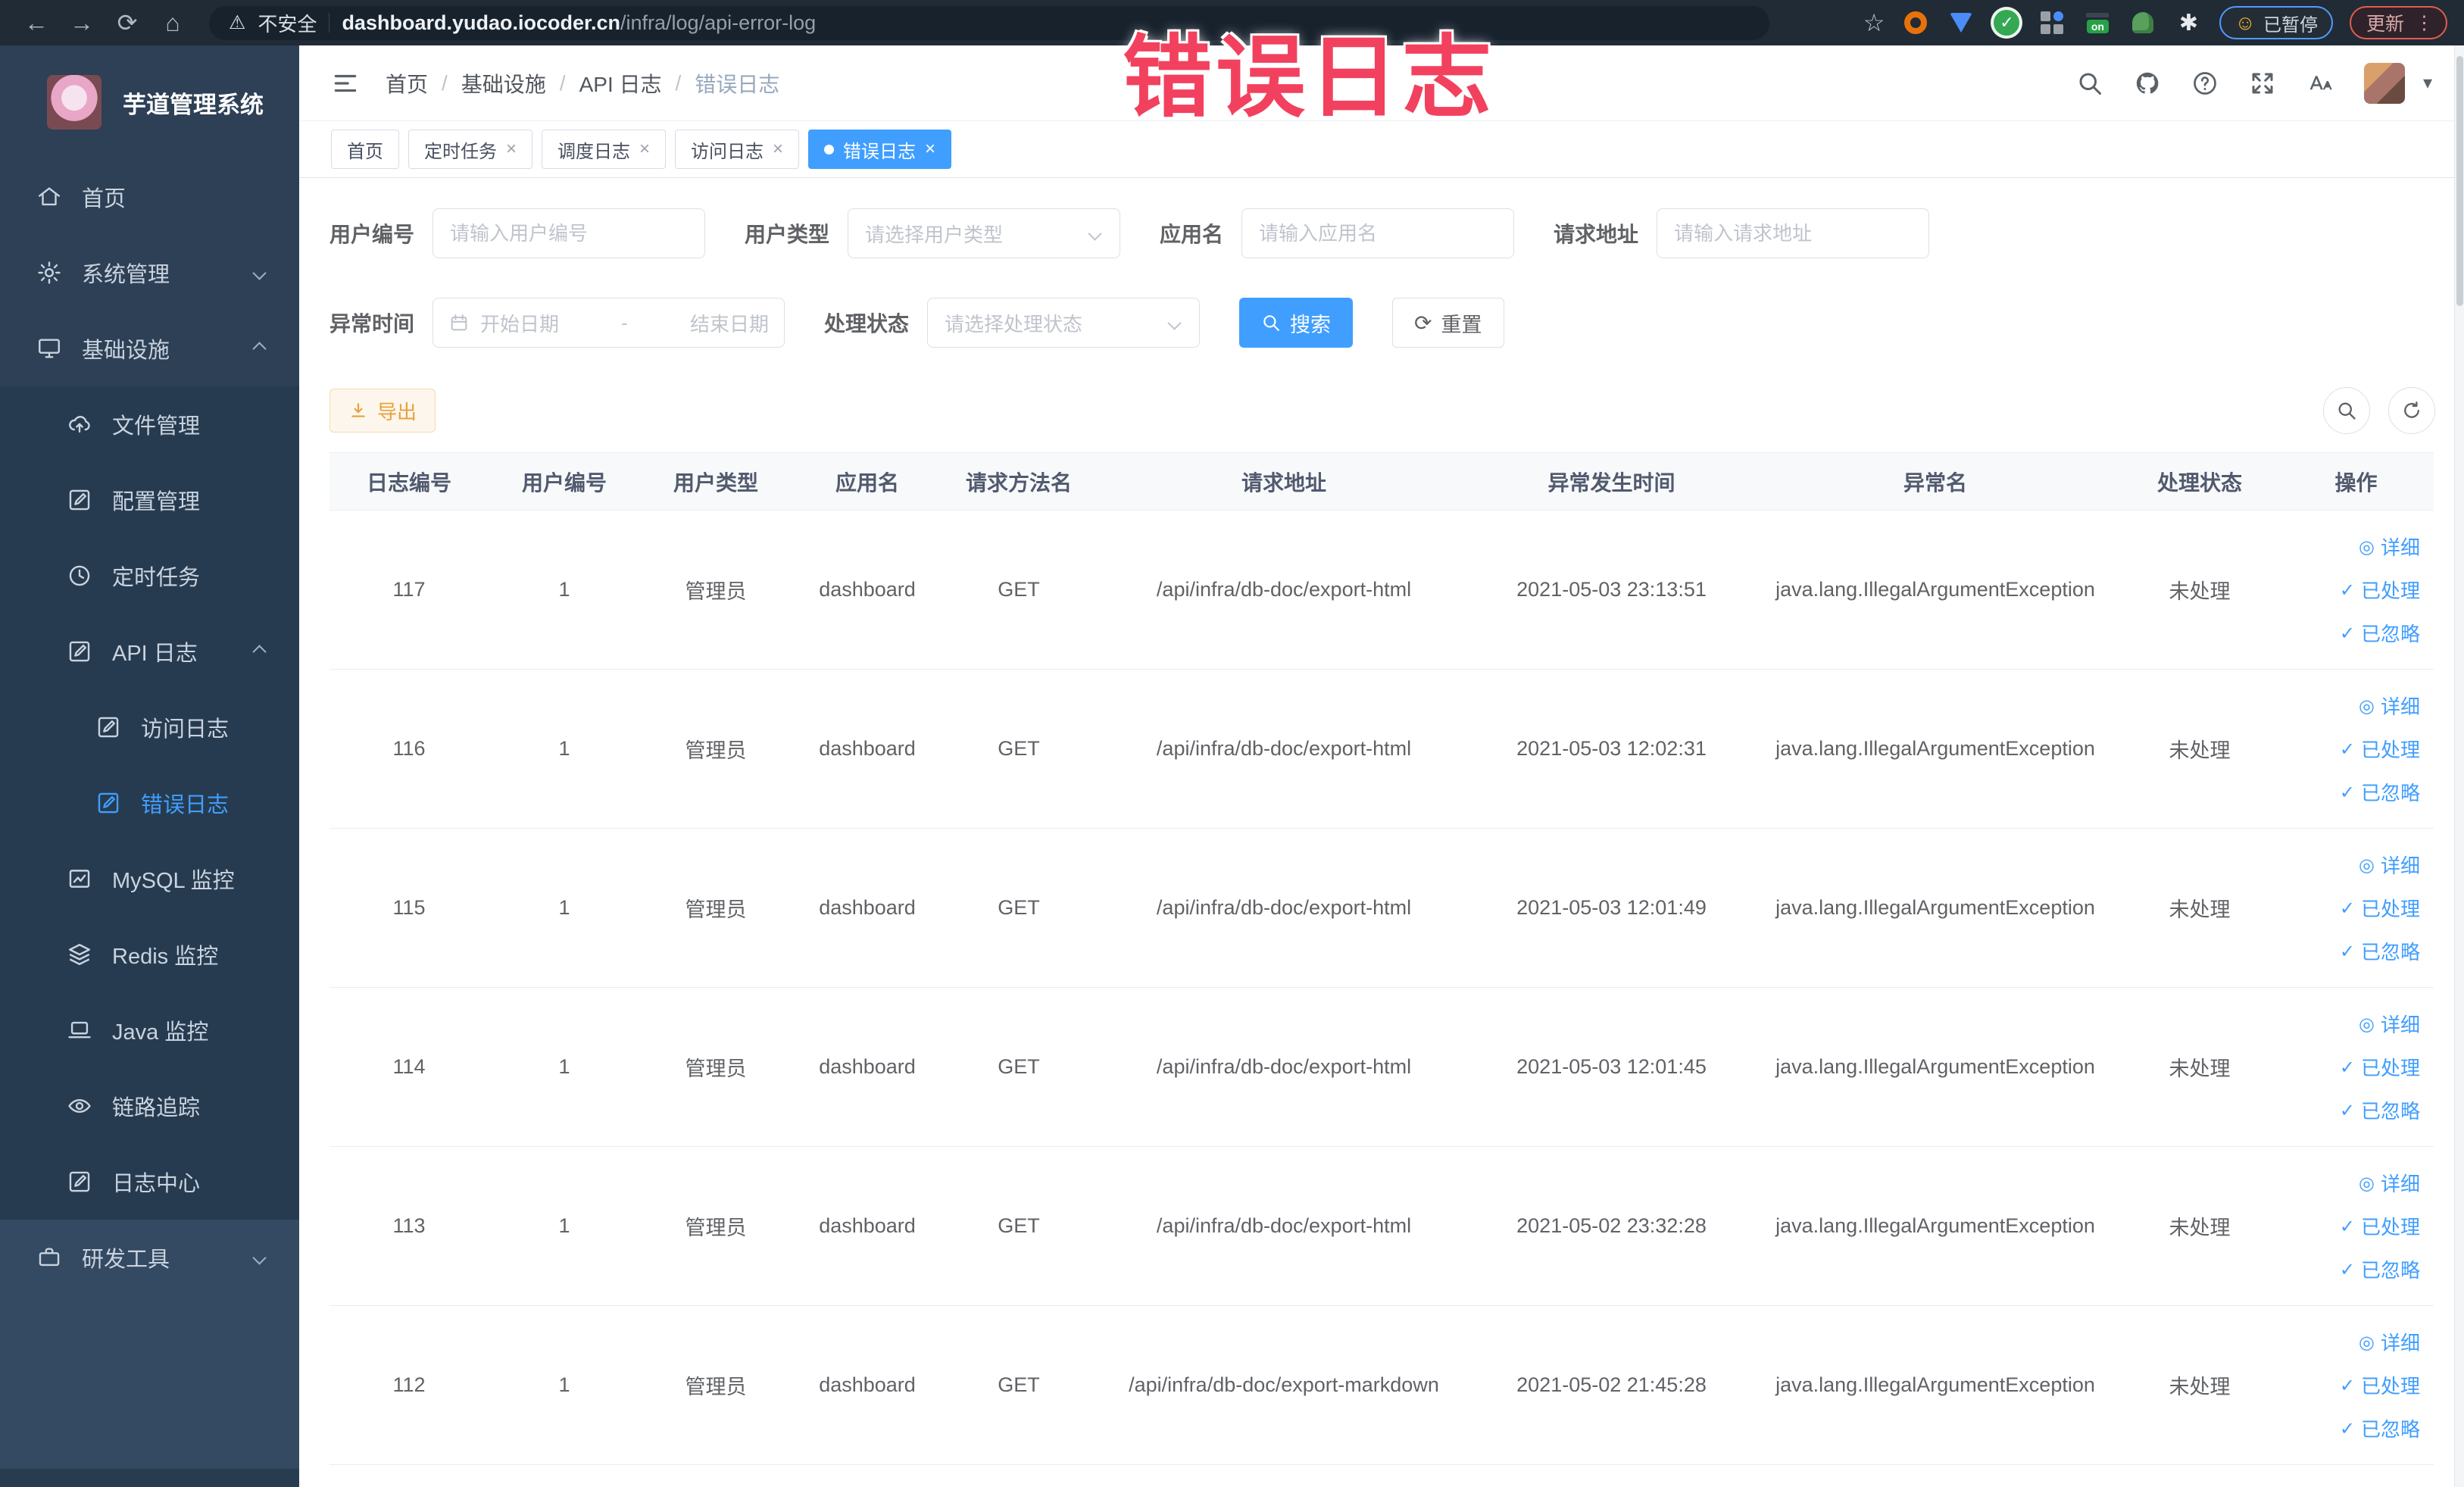 The image size is (2464, 1487). I want to click on tab-dispatch-log: 调度日志 ×, so click(604, 149).